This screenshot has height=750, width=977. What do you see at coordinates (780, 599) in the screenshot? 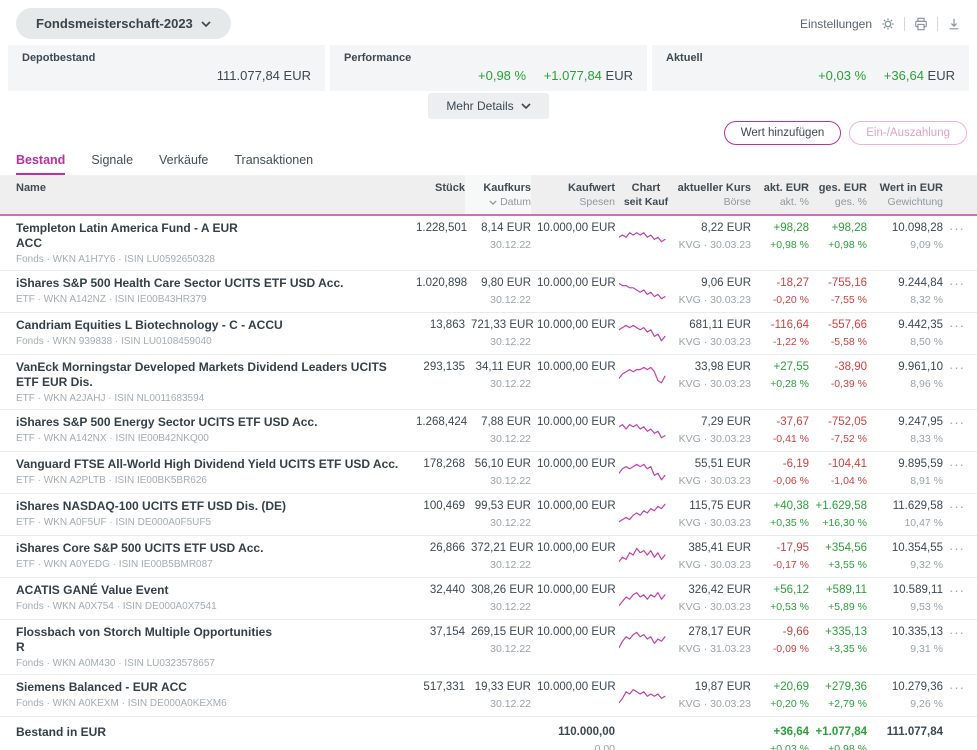
I see `akt-cell: +56,12 +0,53 %` at bounding box center [780, 599].